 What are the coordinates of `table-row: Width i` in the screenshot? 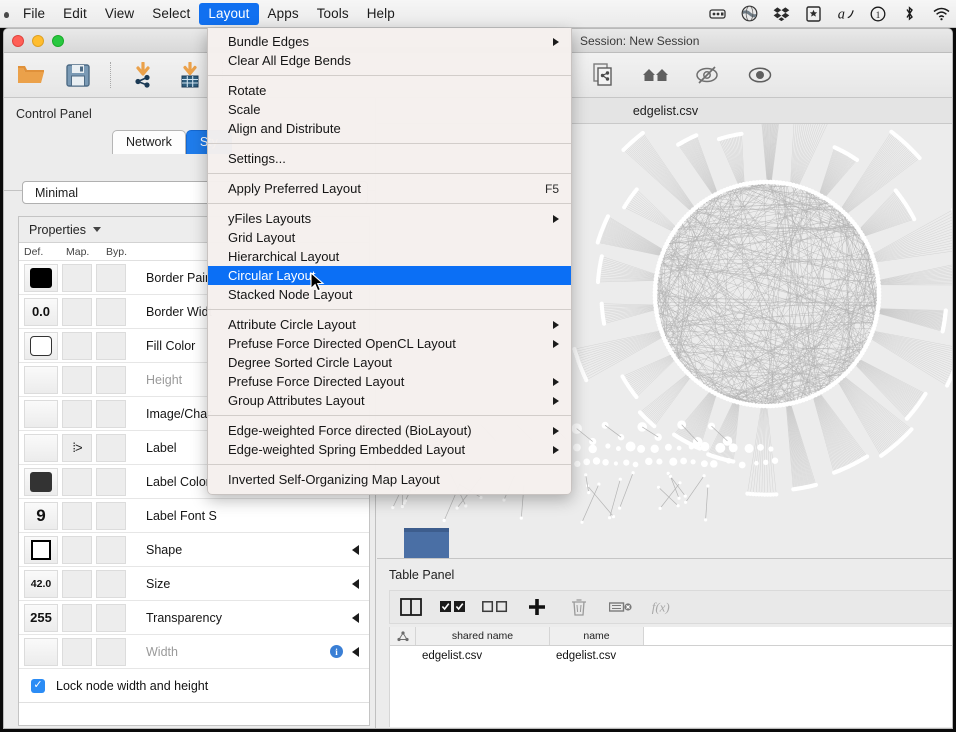 It's located at (194, 652).